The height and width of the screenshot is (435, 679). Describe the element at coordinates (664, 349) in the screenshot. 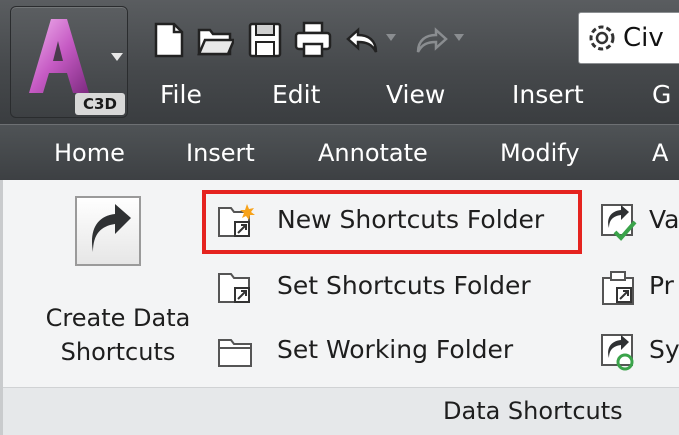

I see `synchronize-shortcuts-label: Sy` at that location.